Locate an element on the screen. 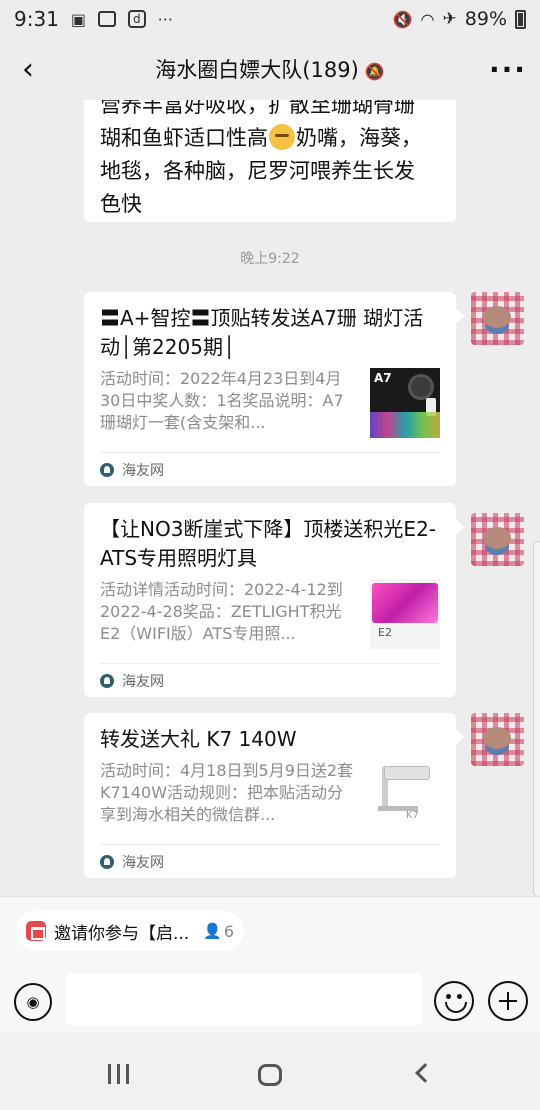 The height and width of the screenshot is (1110, 540). status-time: 9:31 is located at coordinates (36, 19).